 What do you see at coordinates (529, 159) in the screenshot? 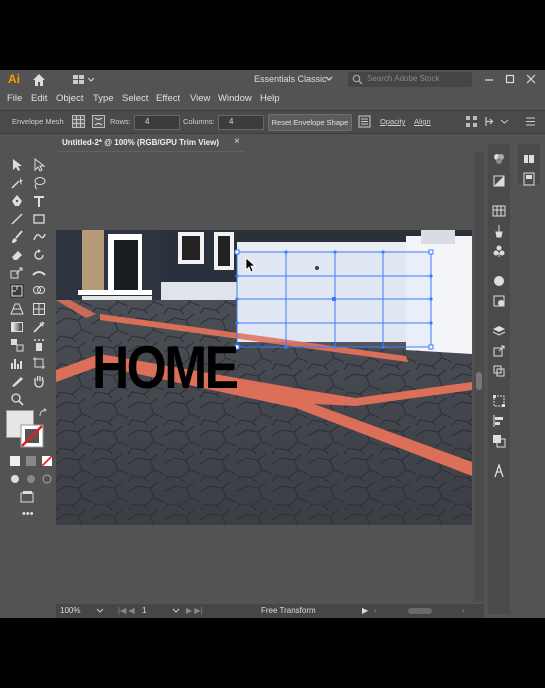
I see `libraries-icon` at bounding box center [529, 159].